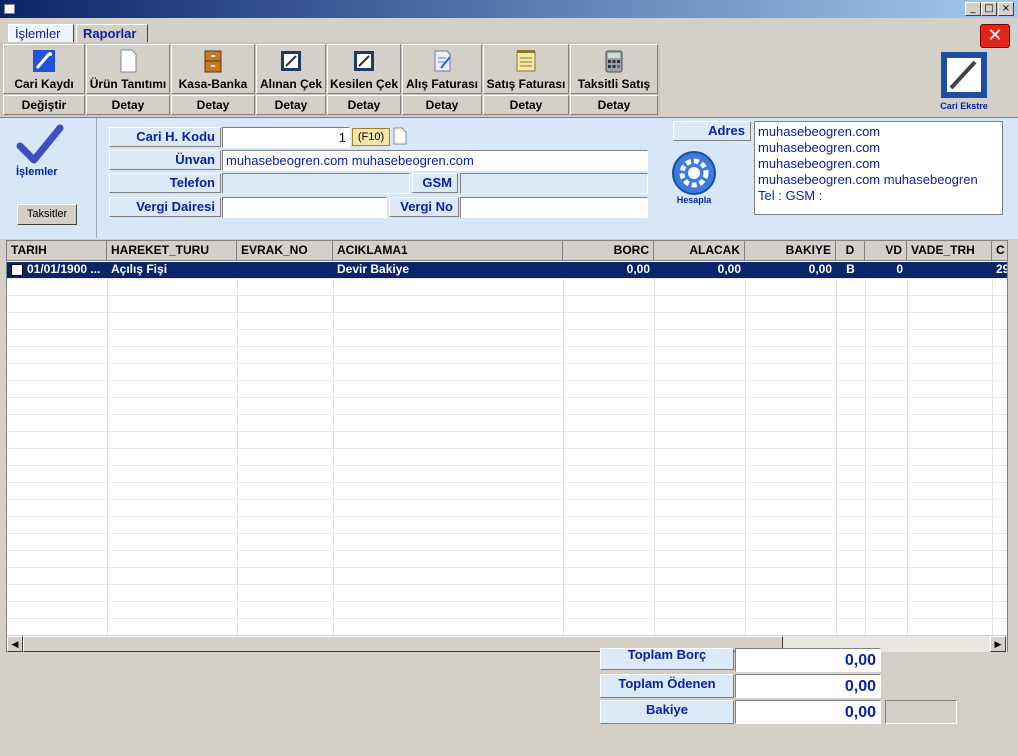 This screenshot has width=1018, height=756. What do you see at coordinates (850, 269) in the screenshot?
I see `cell-d: B` at bounding box center [850, 269].